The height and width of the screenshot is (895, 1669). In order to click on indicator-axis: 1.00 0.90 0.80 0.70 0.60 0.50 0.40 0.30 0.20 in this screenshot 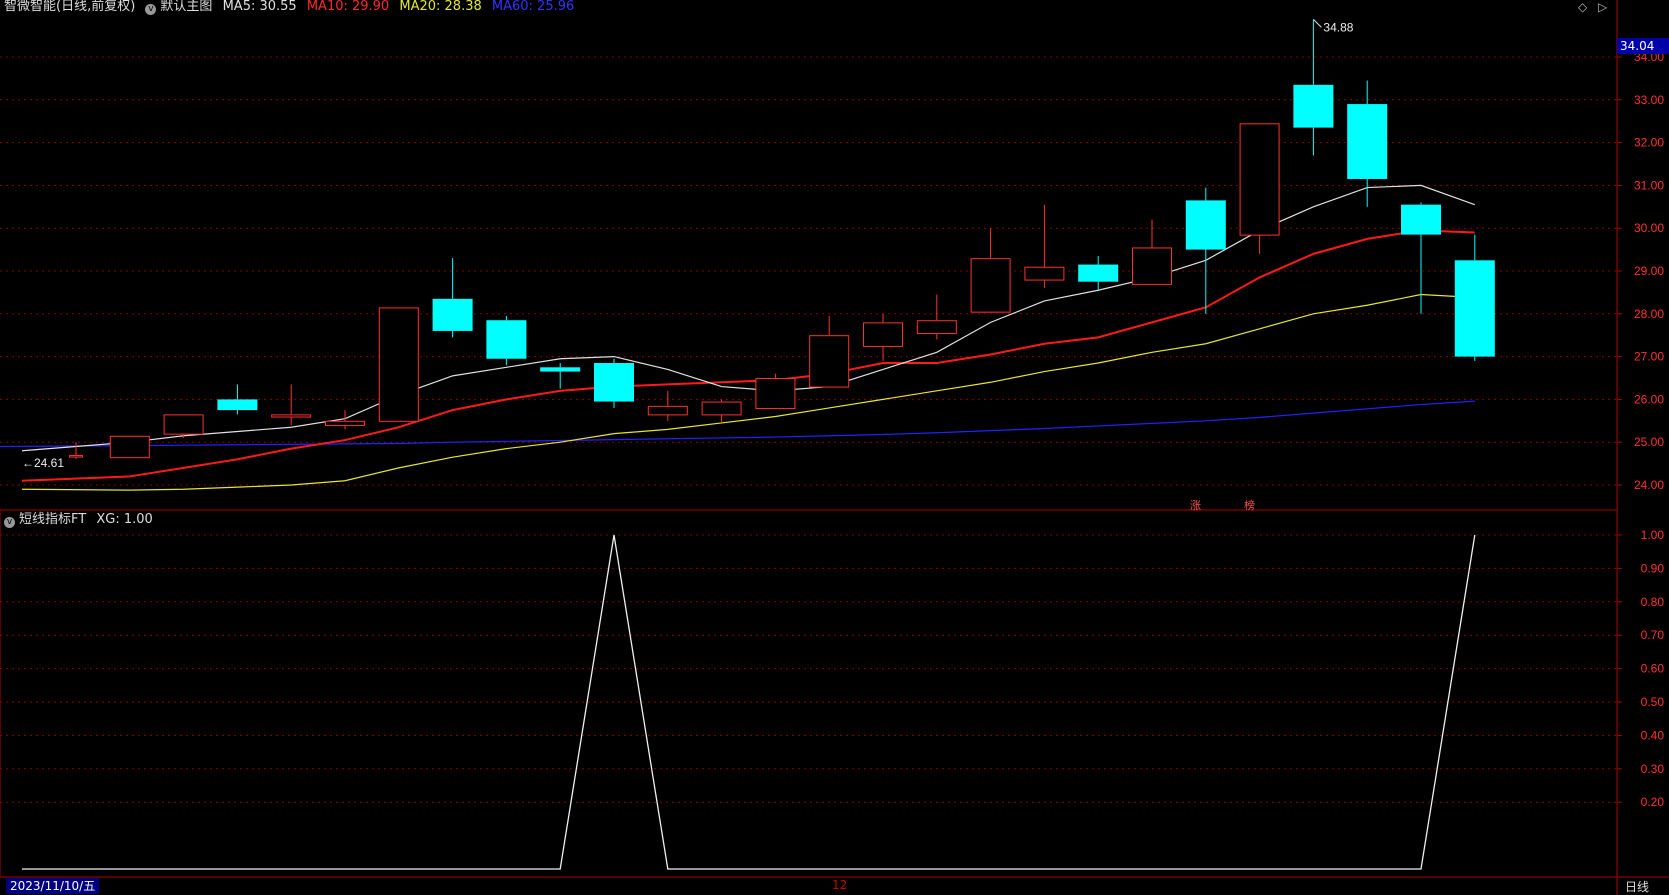, I will do `click(1640, 668)`.